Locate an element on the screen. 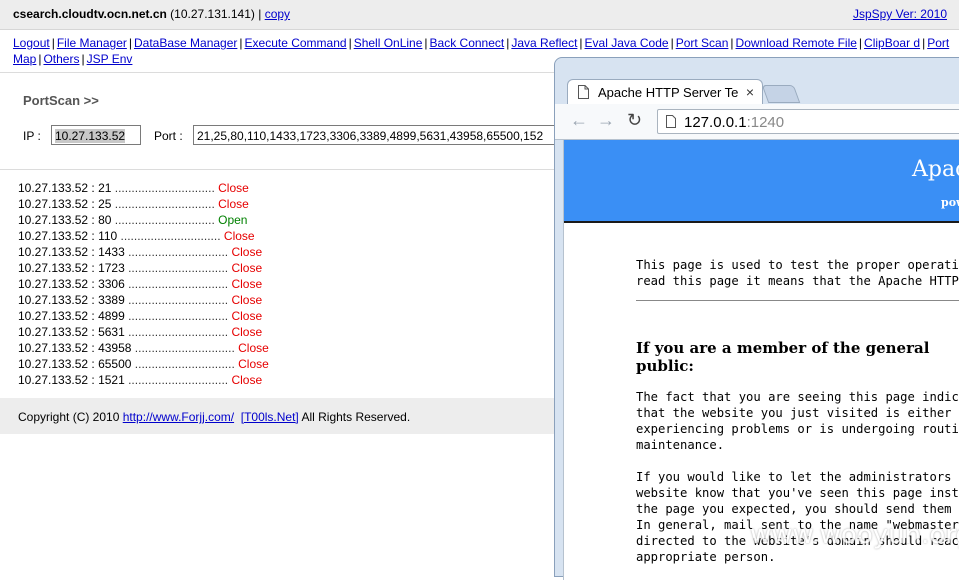 The image size is (959, 580). url-port: :1240 is located at coordinates (765, 122).